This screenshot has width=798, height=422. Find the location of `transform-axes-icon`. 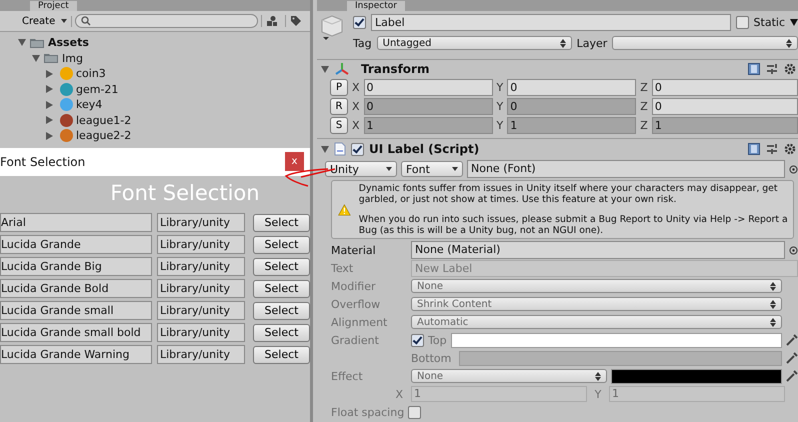

transform-axes-icon is located at coordinates (342, 69).